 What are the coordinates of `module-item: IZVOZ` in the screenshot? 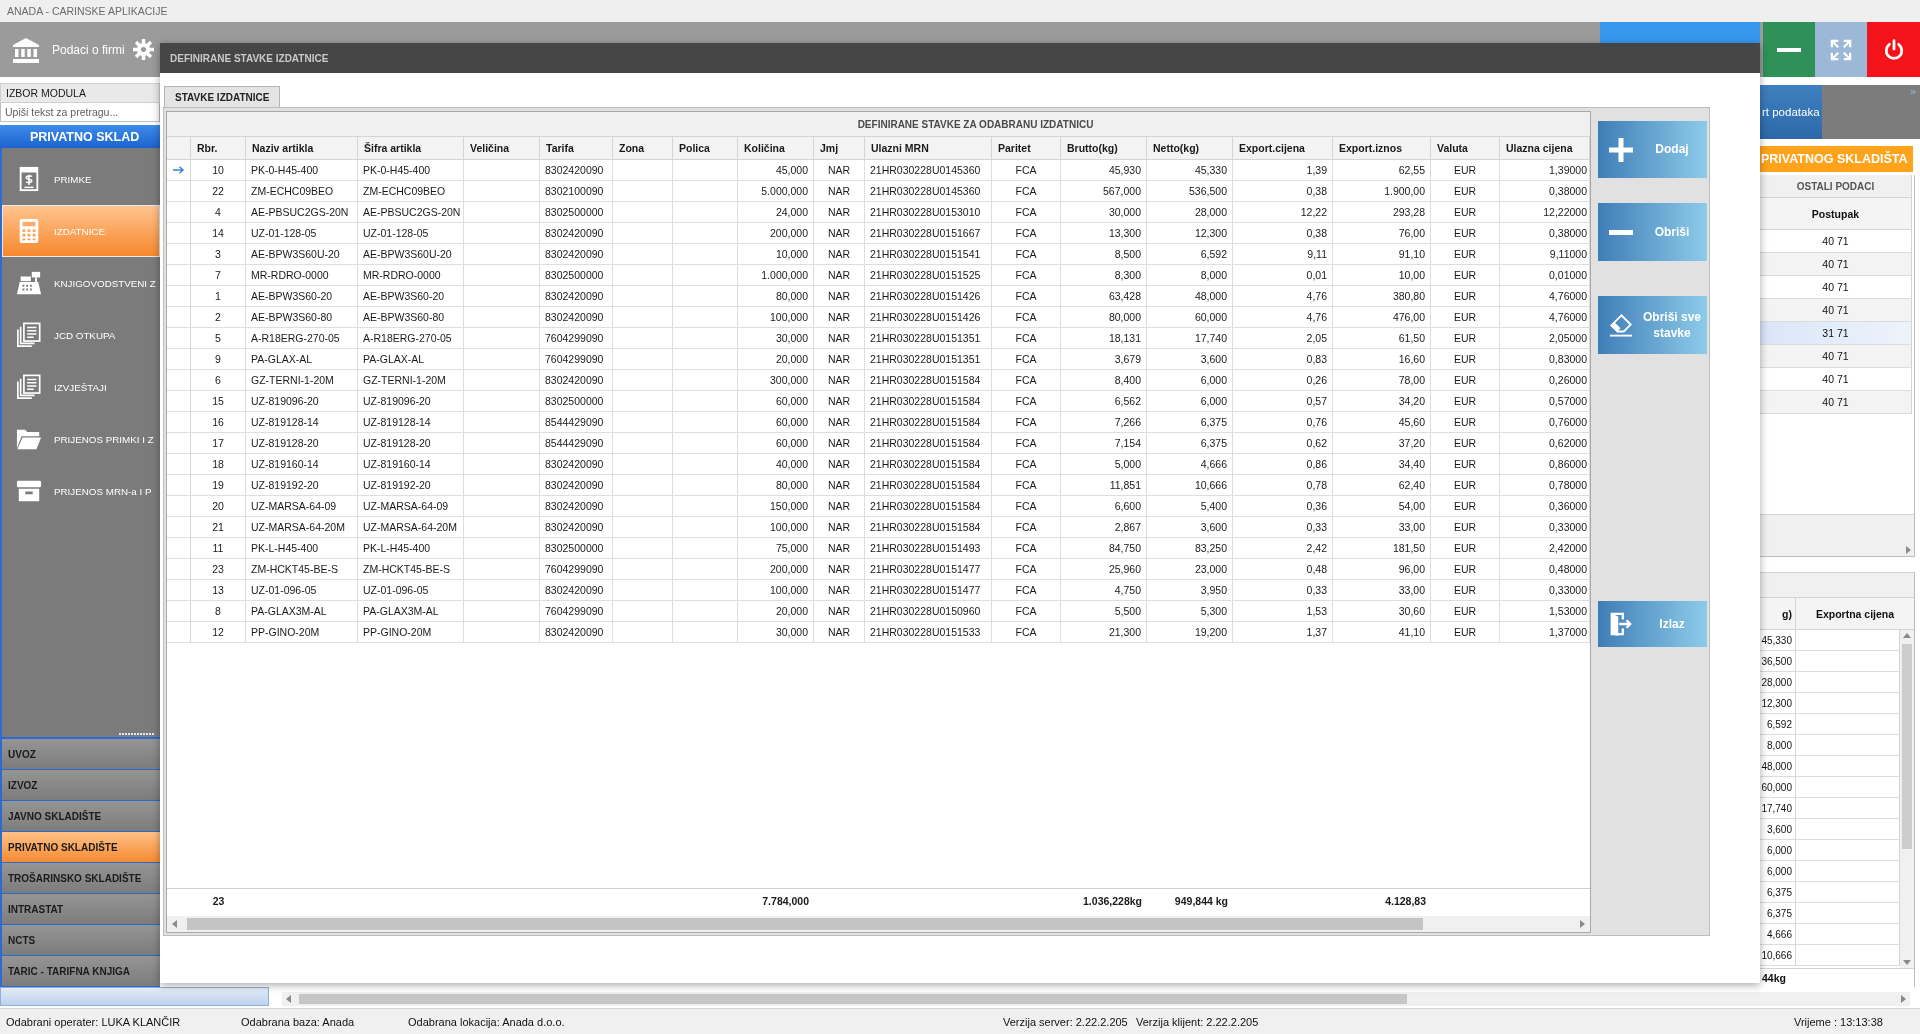 It's located at (80, 785).